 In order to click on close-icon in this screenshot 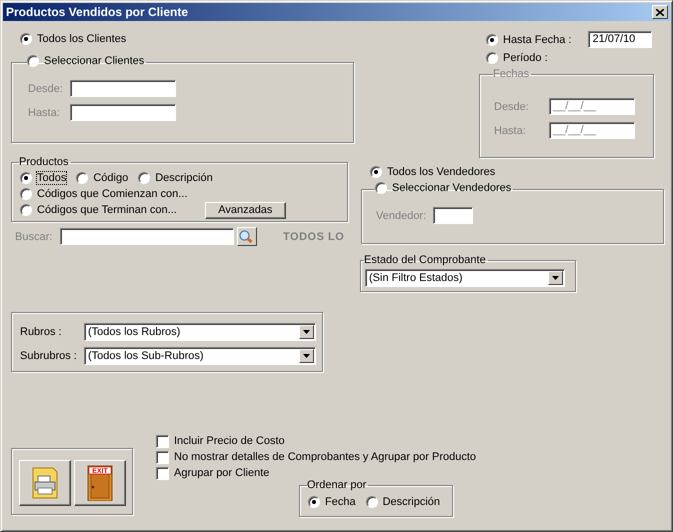, I will do `click(660, 12)`.